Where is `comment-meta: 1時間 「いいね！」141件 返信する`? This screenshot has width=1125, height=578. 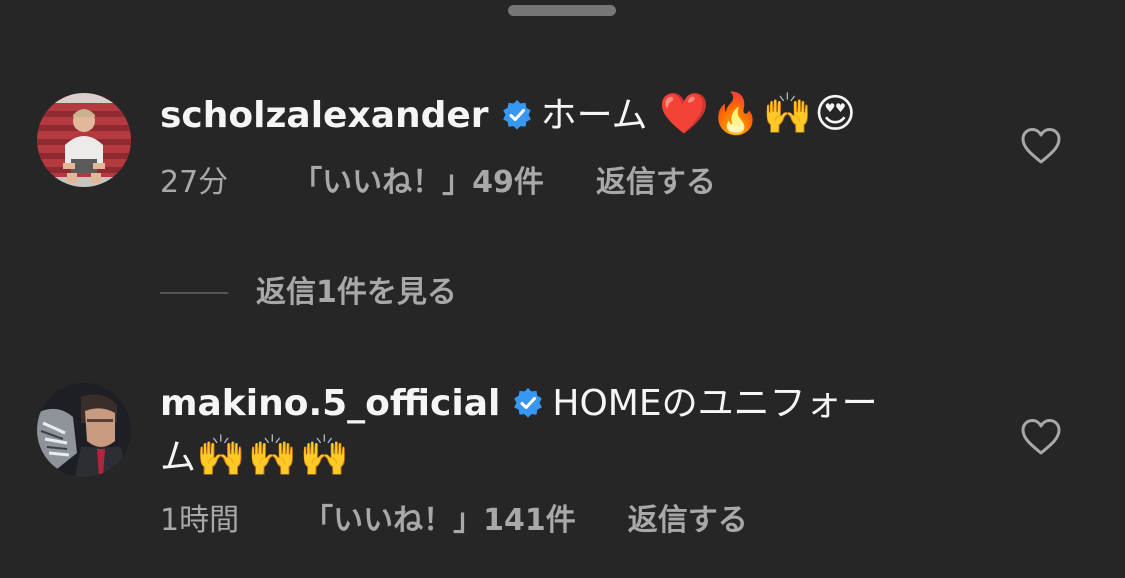 comment-meta: 1時間 「いいね！」141件 返信する is located at coordinates (454, 521).